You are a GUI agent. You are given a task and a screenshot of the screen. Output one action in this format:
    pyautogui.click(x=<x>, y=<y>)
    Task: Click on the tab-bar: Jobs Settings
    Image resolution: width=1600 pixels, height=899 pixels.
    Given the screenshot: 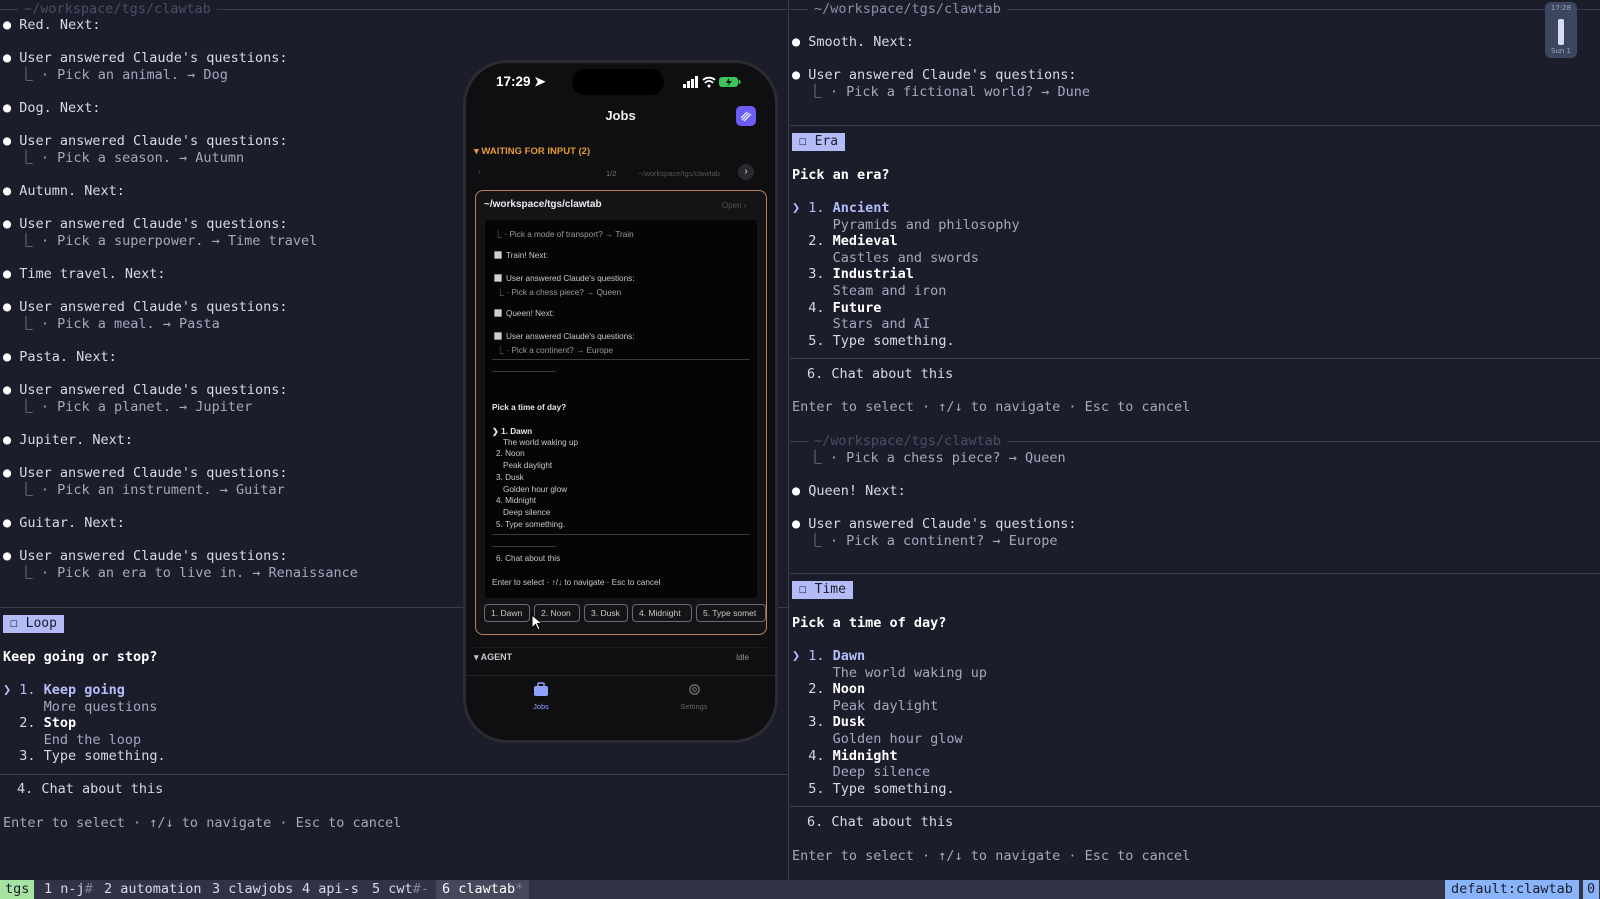 What is the action you would take?
    pyautogui.click(x=620, y=707)
    